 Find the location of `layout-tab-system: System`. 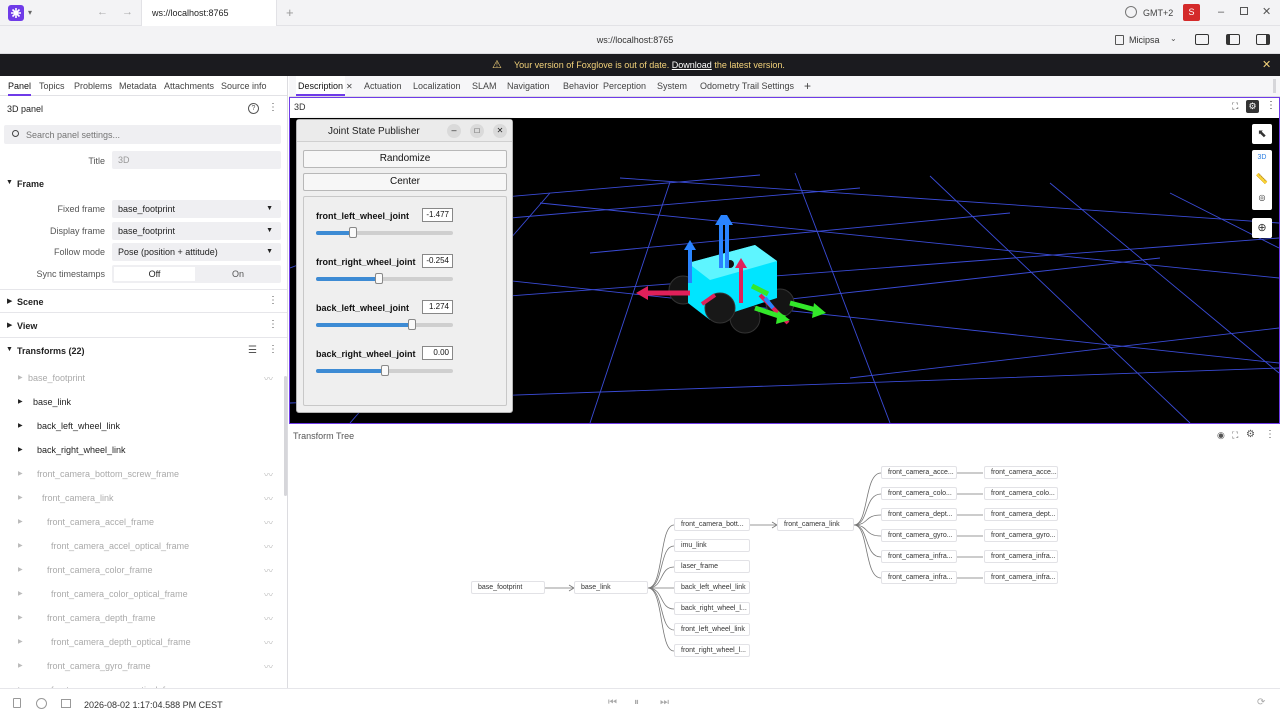

layout-tab-system: System is located at coordinates (672, 86).